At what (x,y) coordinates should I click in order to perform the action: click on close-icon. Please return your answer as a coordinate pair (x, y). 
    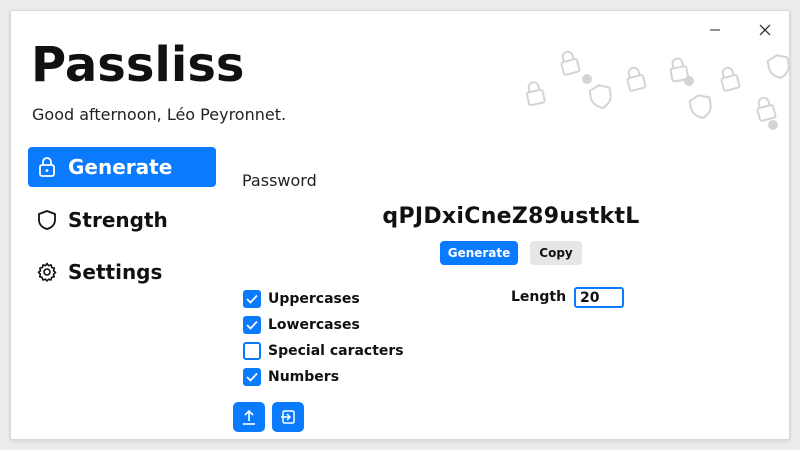
    Looking at the image, I should click on (765, 30).